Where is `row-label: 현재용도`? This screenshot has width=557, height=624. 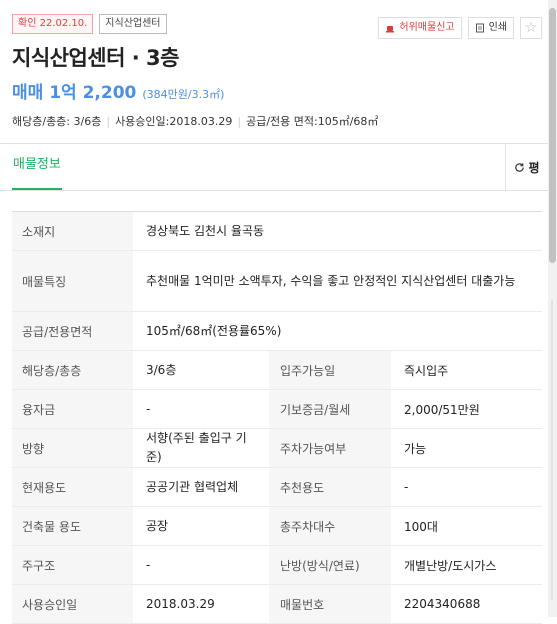 row-label: 현재용도 is located at coordinates (72, 487).